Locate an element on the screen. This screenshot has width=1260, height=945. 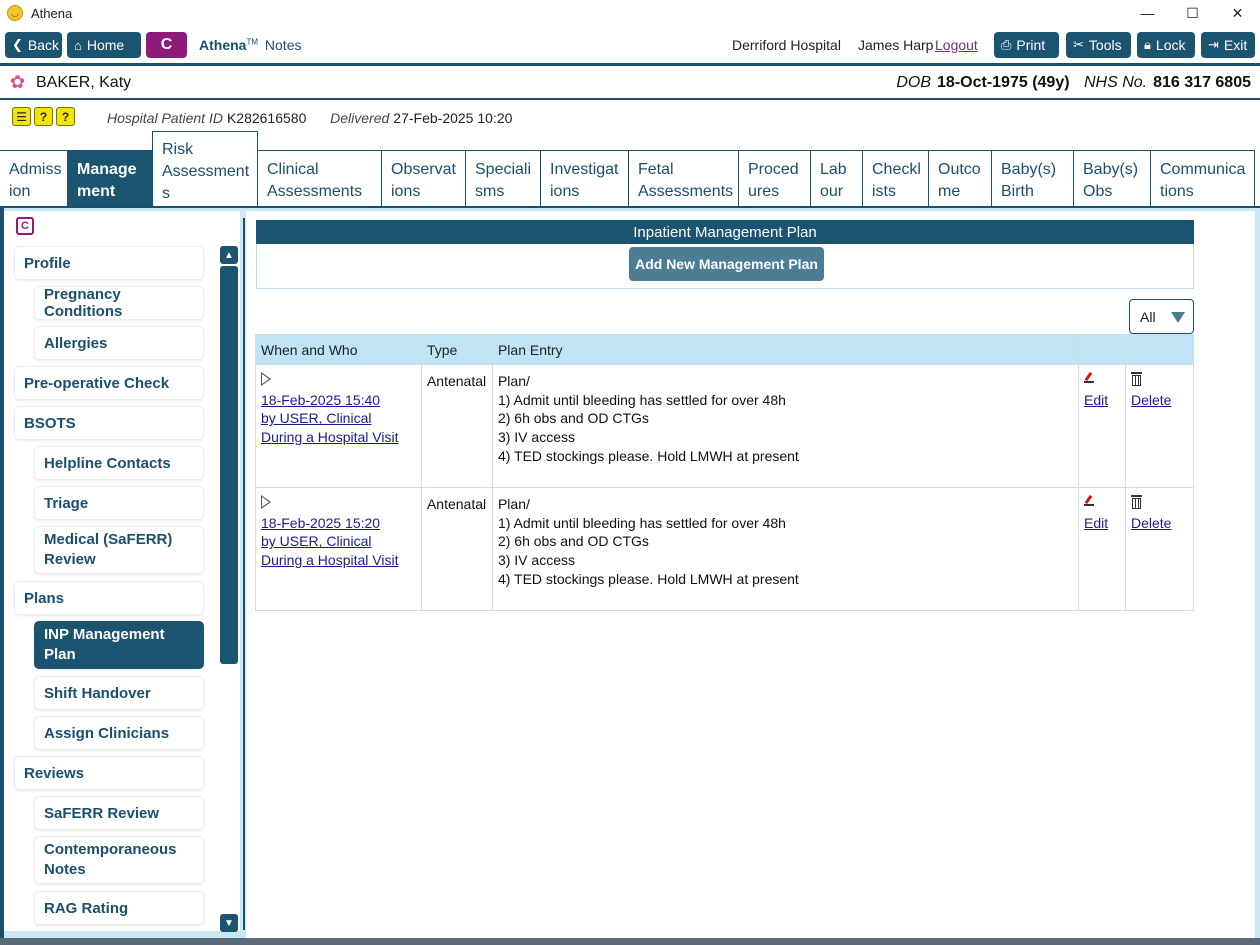
sidebar-item-rag-rating: RAG Rating is located at coordinates (119, 908).